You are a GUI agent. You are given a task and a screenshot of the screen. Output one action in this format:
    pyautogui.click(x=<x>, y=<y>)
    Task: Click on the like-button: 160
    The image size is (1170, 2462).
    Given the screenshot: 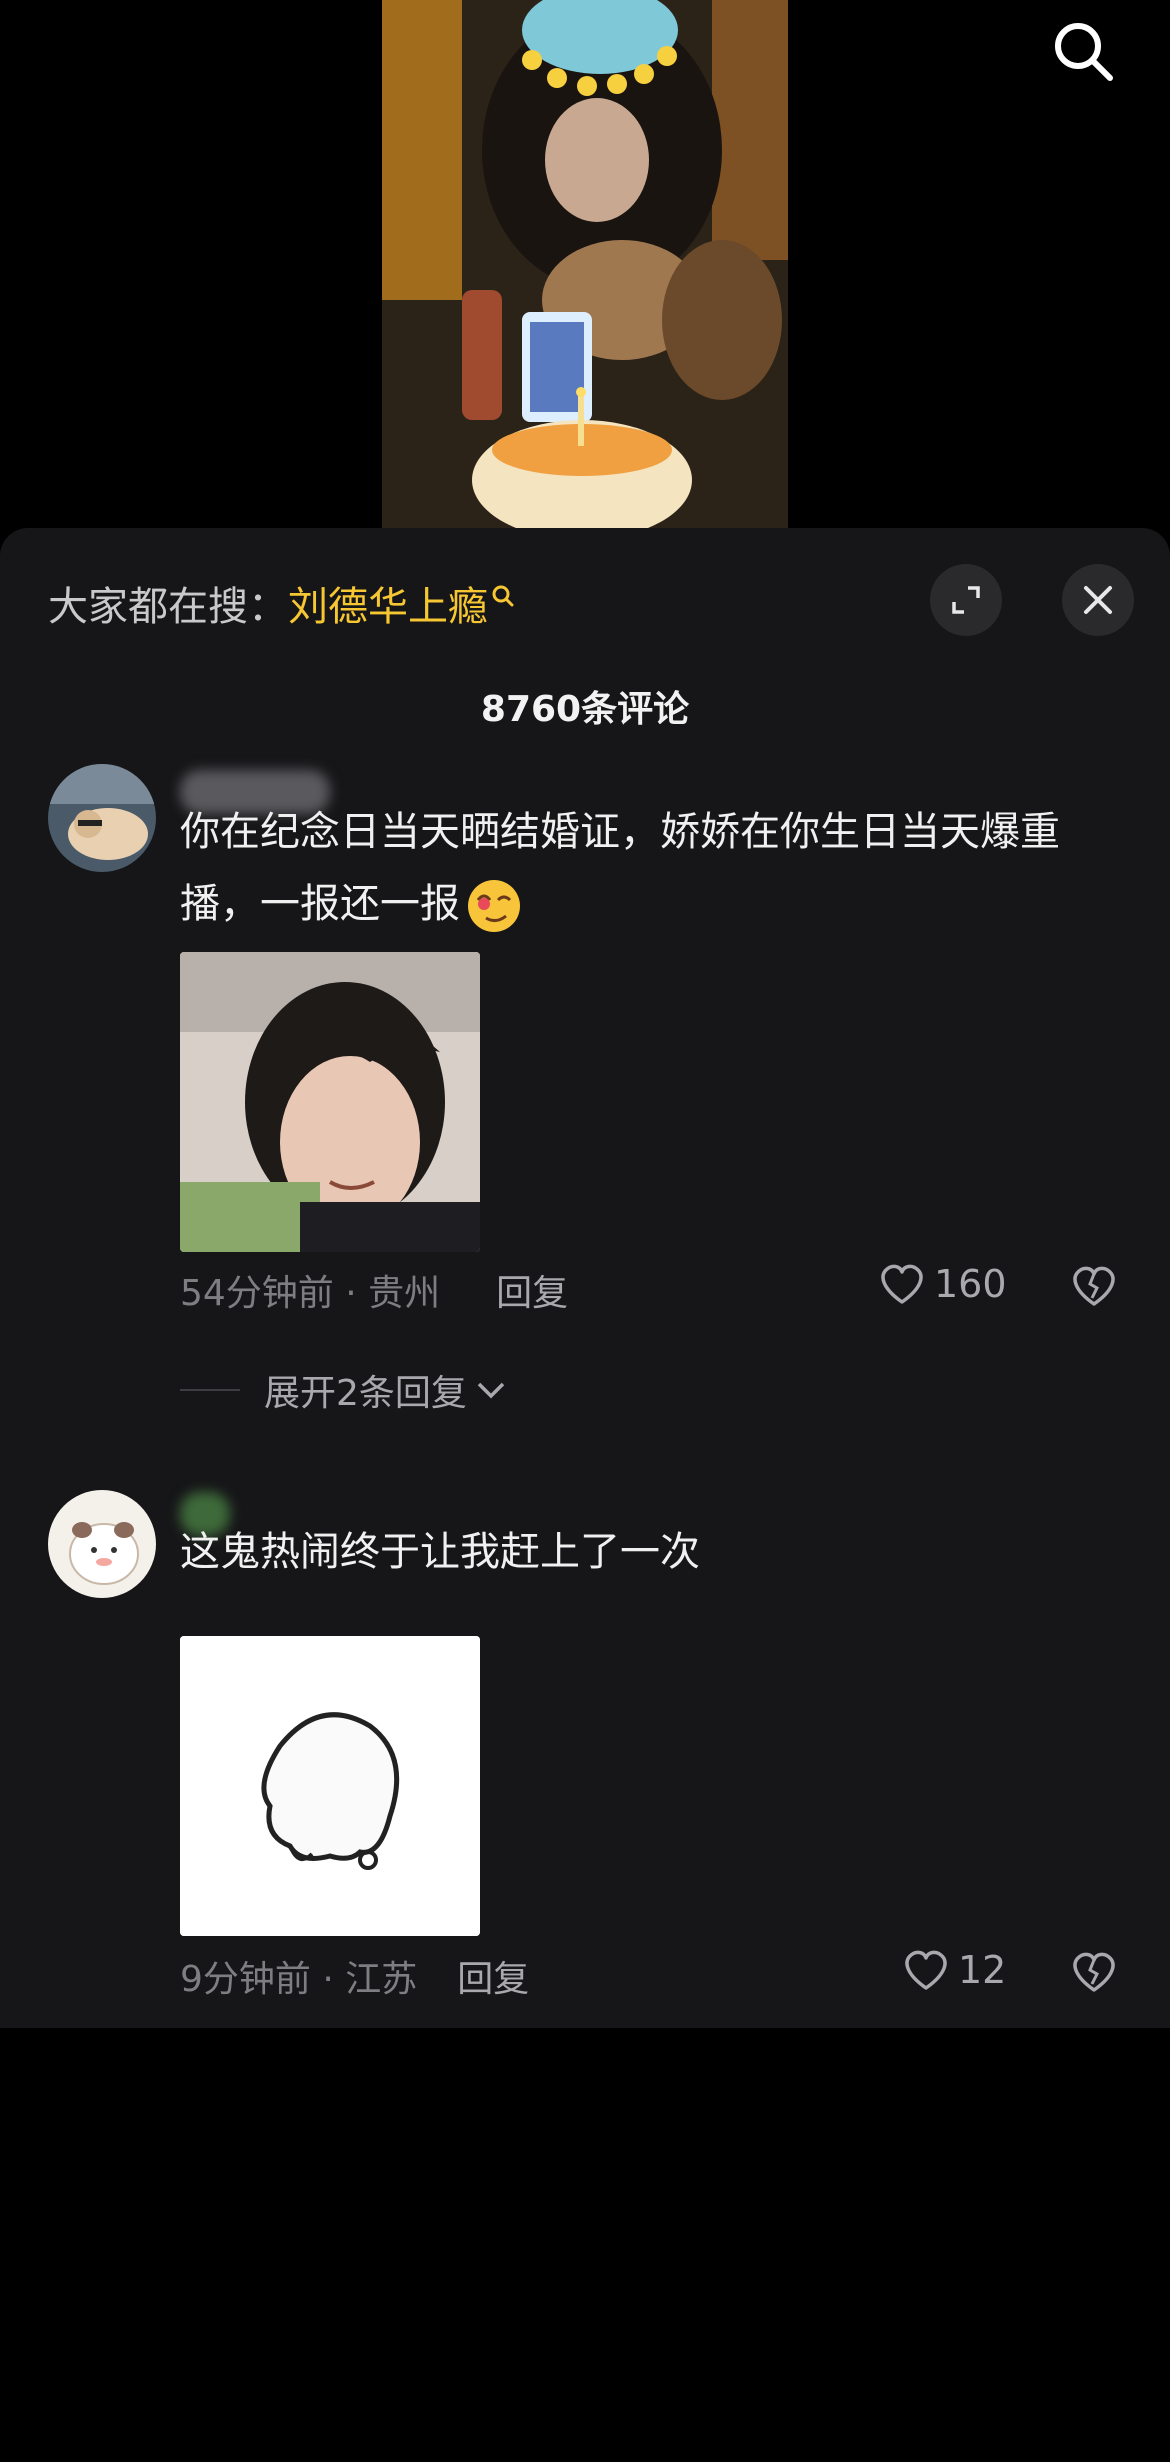 What is the action you would take?
    pyautogui.click(x=942, y=1284)
    